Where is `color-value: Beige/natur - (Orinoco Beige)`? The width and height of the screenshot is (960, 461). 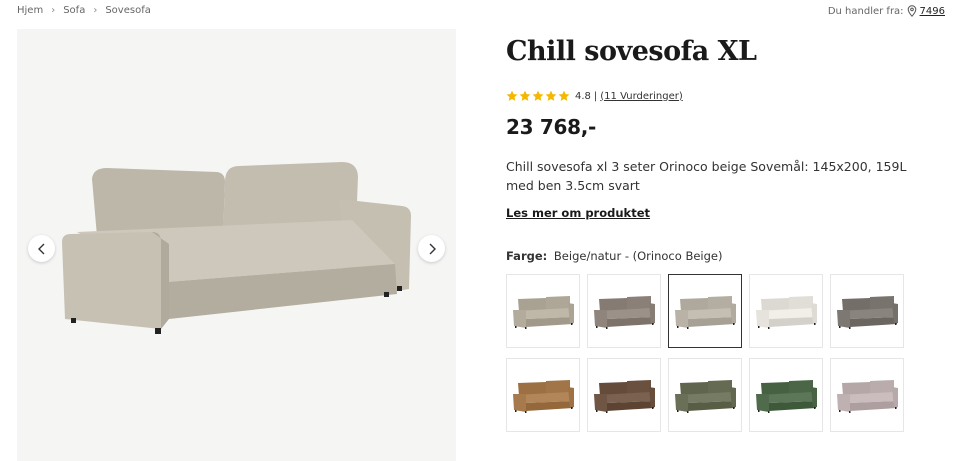
color-value: Beige/natur - (Orinoco Beige) is located at coordinates (638, 256).